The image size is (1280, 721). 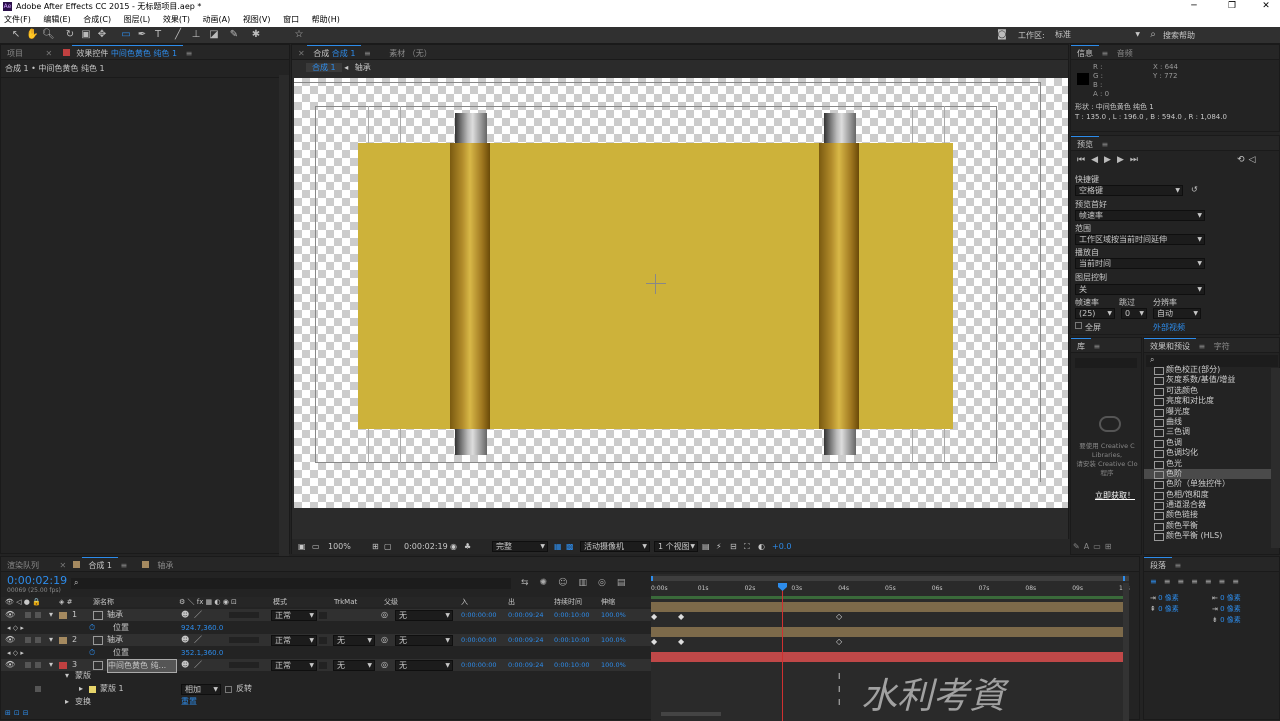 What do you see at coordinates (1207, 380) in the screenshot?
I see `effect-item: 灰度系数/基值/增益` at bounding box center [1207, 380].